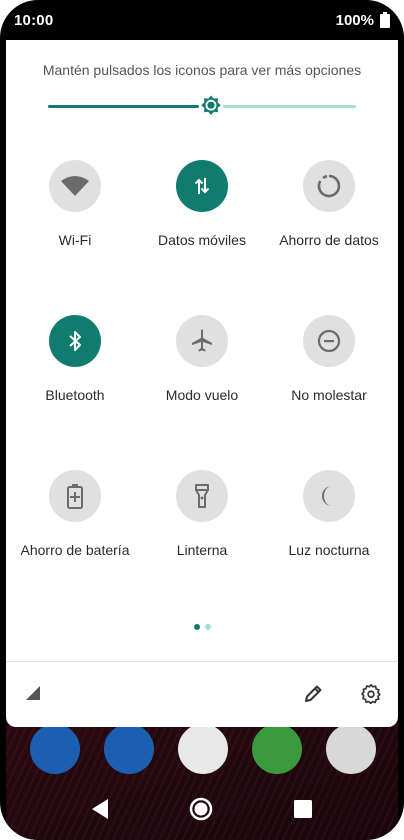 The height and width of the screenshot is (840, 404). What do you see at coordinates (123, 106) in the screenshot?
I see `brightness-track-filled` at bounding box center [123, 106].